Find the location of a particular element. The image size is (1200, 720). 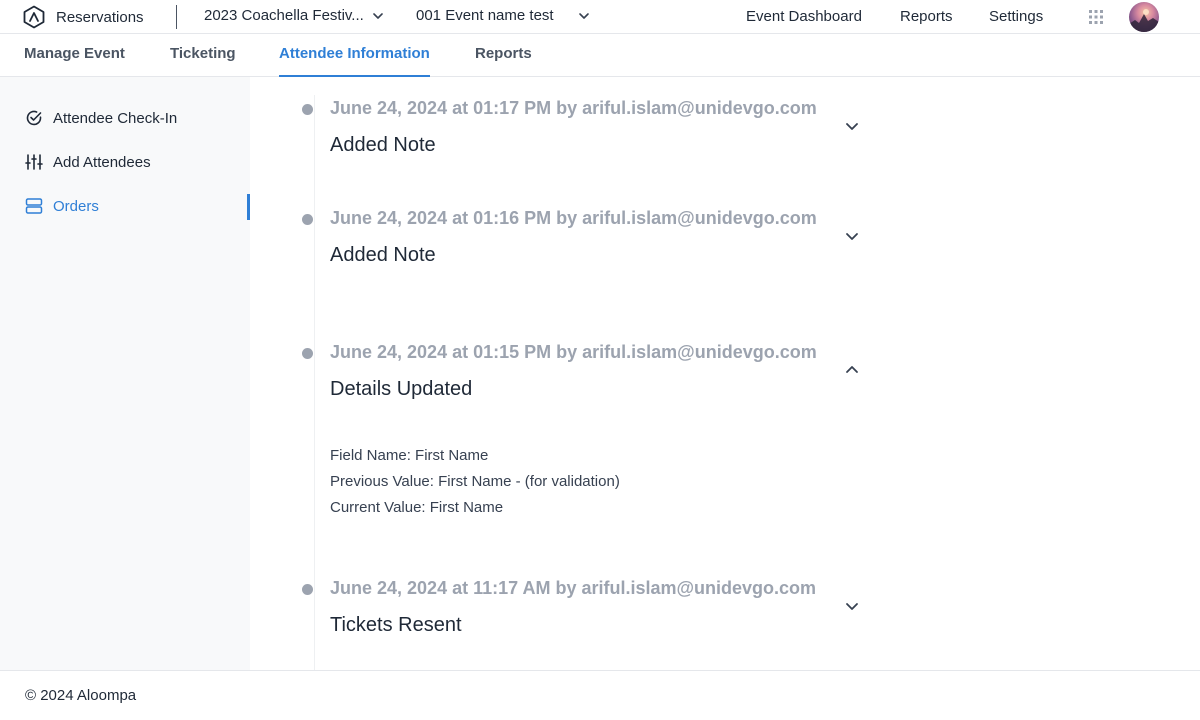

entry-title: Details Updated is located at coordinates (401, 389).